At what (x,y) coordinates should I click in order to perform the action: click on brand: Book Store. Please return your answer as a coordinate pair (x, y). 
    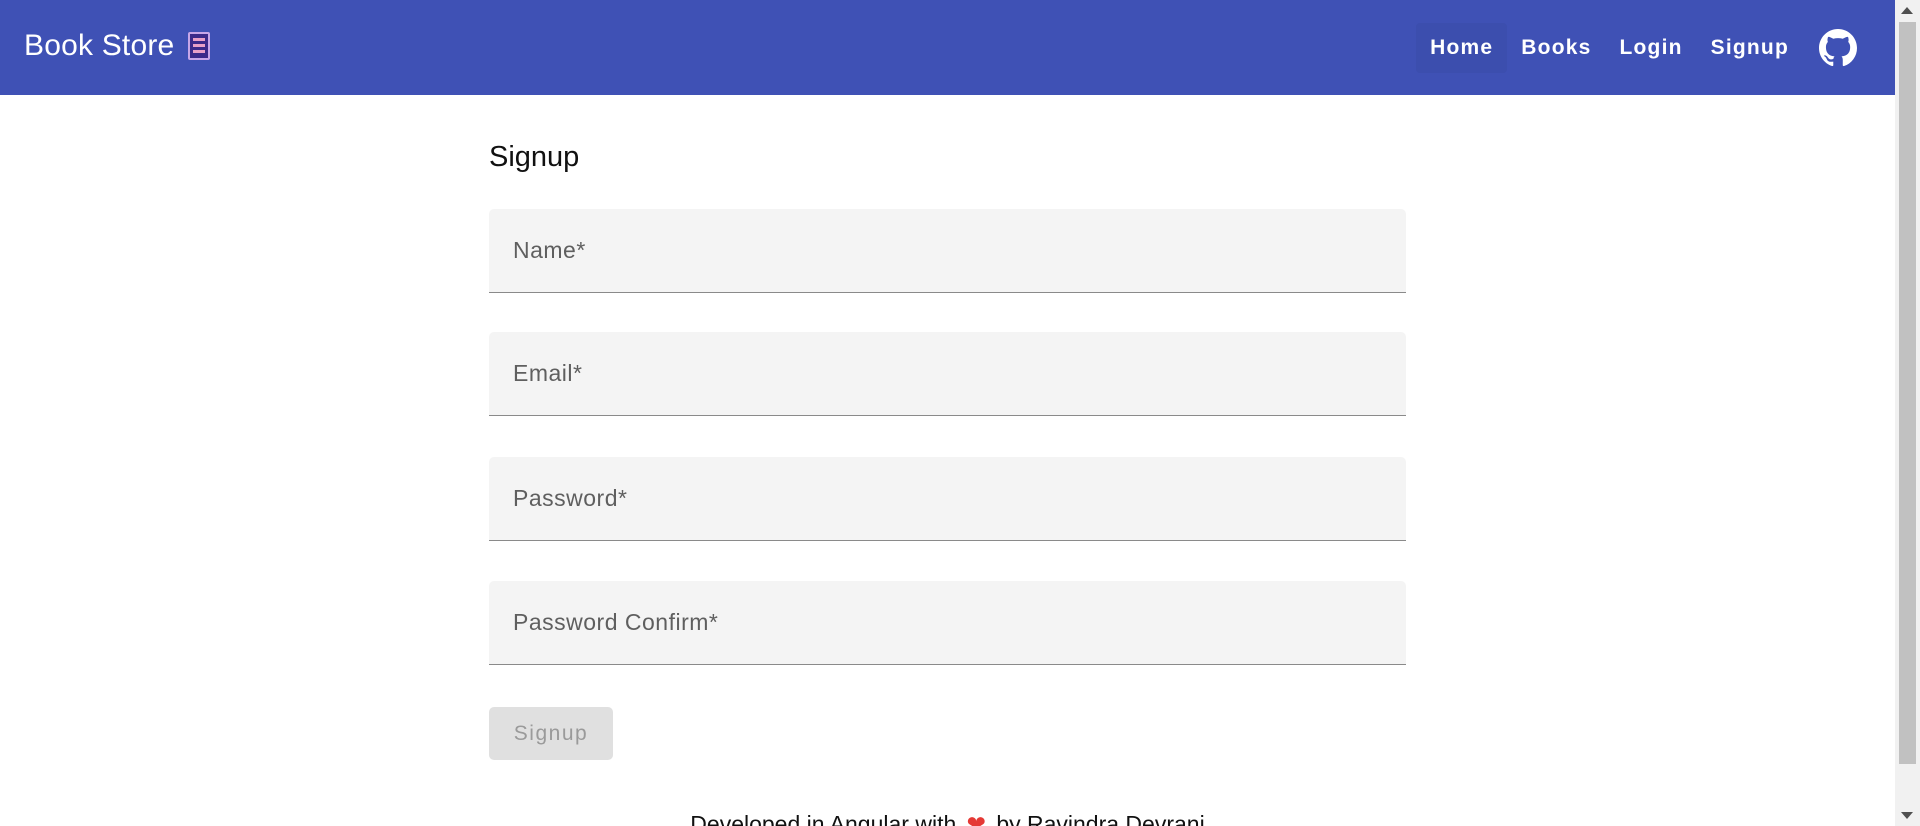
    Looking at the image, I should click on (117, 46).